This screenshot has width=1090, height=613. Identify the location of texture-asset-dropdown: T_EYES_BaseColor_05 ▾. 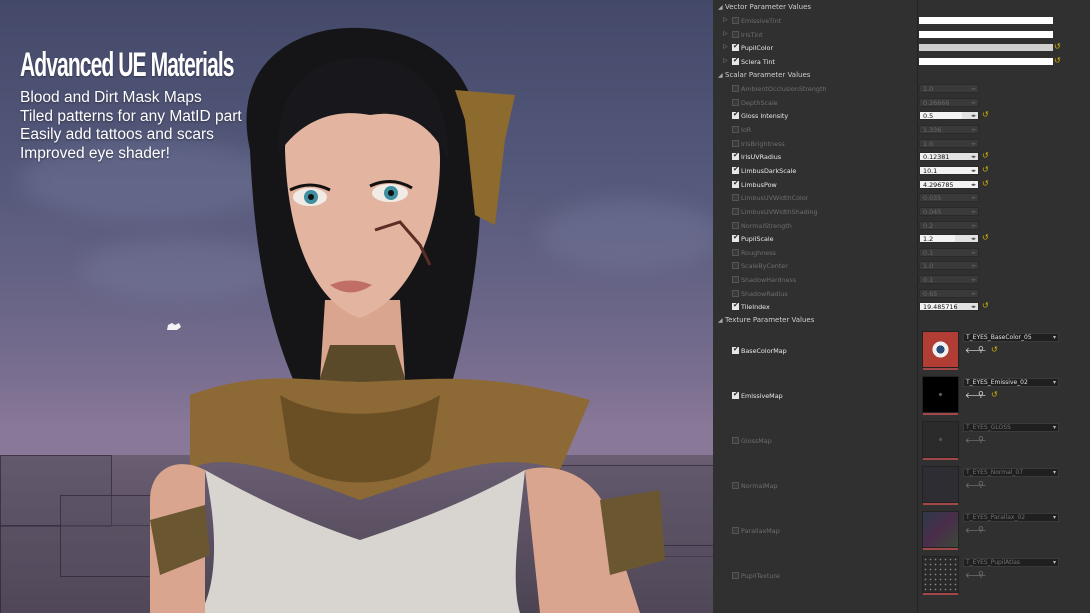
(1011, 337).